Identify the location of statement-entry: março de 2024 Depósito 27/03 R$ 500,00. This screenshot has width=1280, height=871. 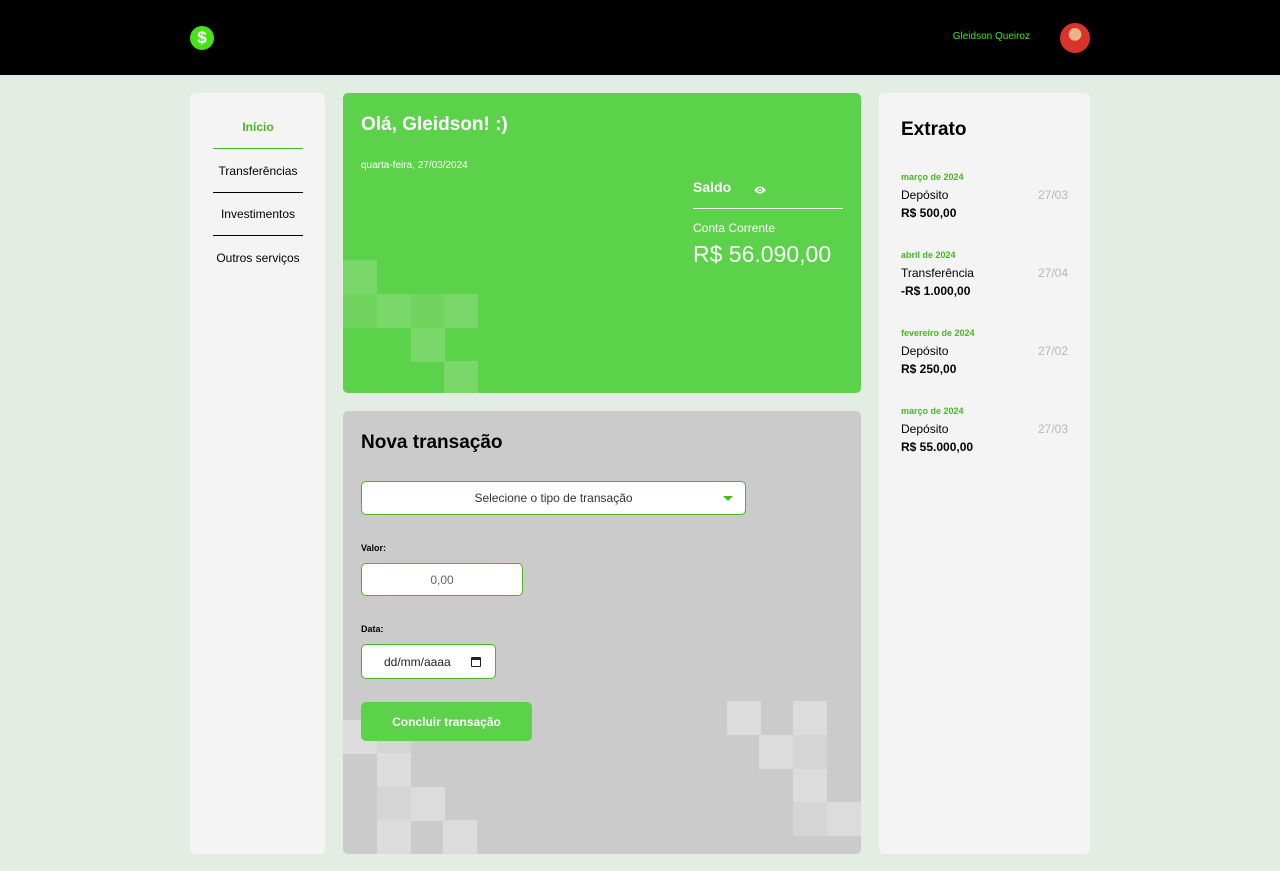
(984, 198).